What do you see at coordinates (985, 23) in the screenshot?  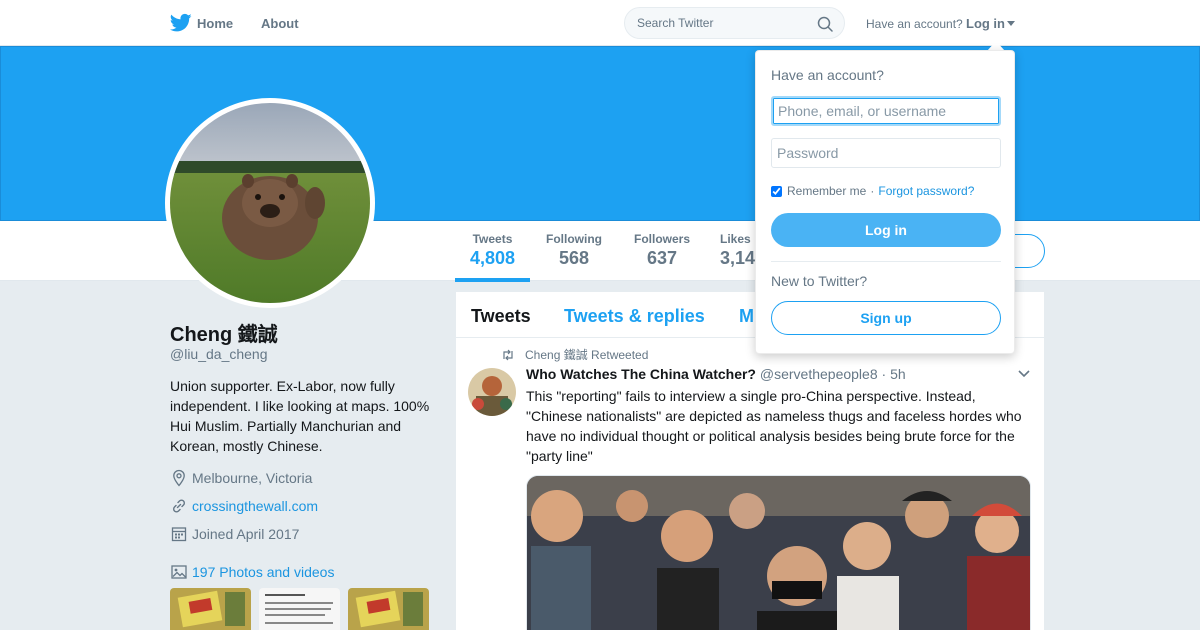 I see `login-dropdown-toggle: Log in` at bounding box center [985, 23].